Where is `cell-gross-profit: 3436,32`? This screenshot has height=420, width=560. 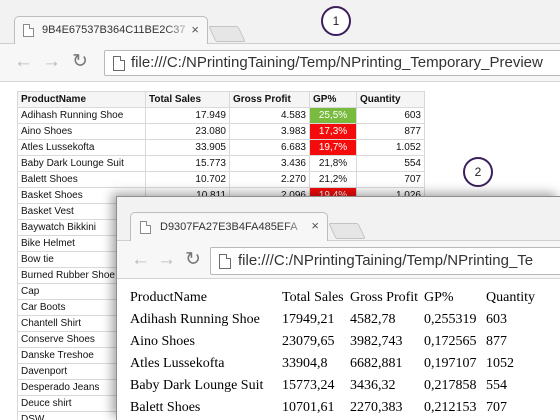
cell-gross-profit: 3436,32 is located at coordinates (373, 385).